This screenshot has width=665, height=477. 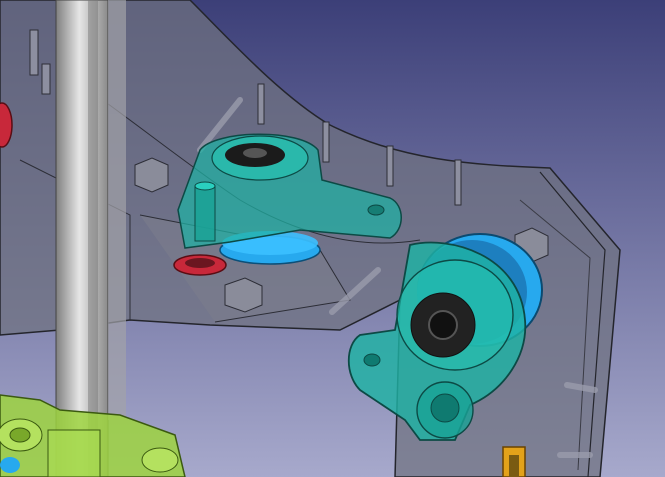 What do you see at coordinates (514, 461) in the screenshot?
I see `orange-marker-icon` at bounding box center [514, 461].